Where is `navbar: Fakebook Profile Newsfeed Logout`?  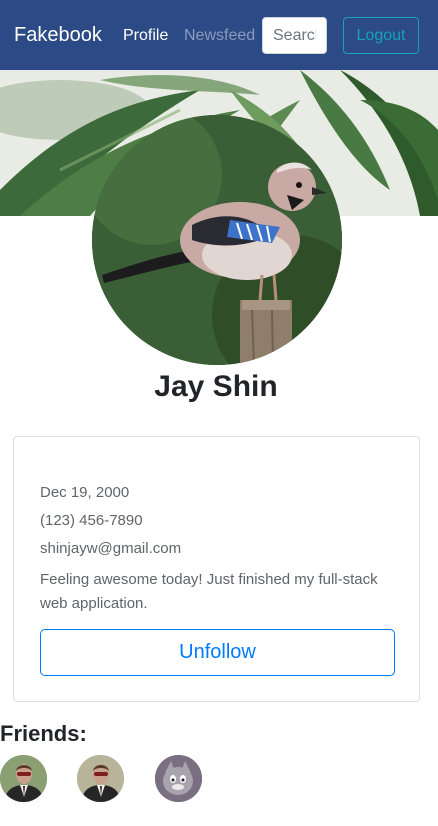
navbar: Fakebook Profile Newsfeed Logout is located at coordinates (219, 35).